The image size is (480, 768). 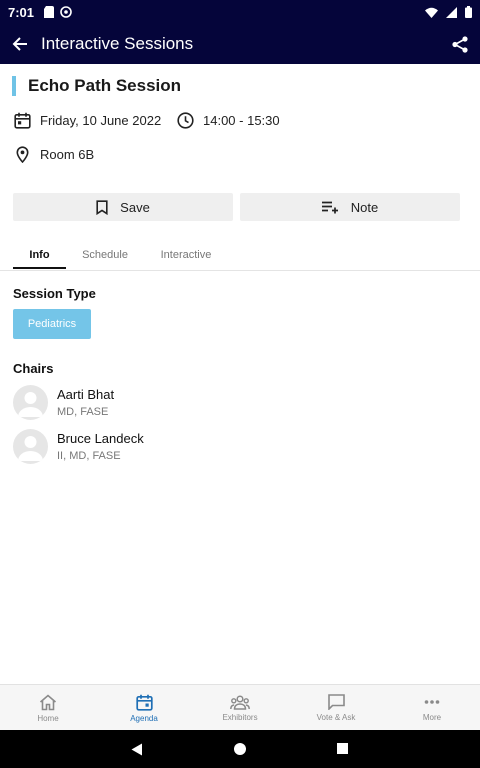 I want to click on signal-icon, so click(x=451, y=12).